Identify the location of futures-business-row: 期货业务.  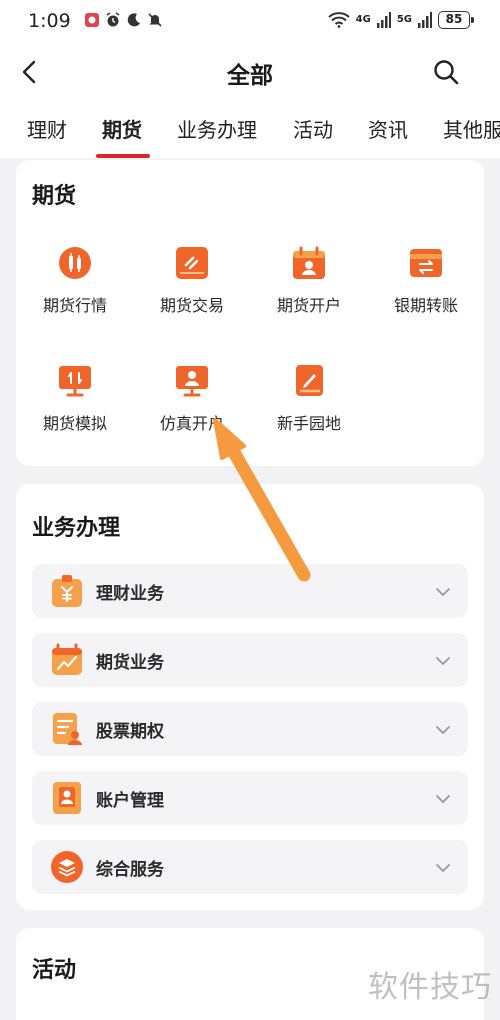
(250, 660).